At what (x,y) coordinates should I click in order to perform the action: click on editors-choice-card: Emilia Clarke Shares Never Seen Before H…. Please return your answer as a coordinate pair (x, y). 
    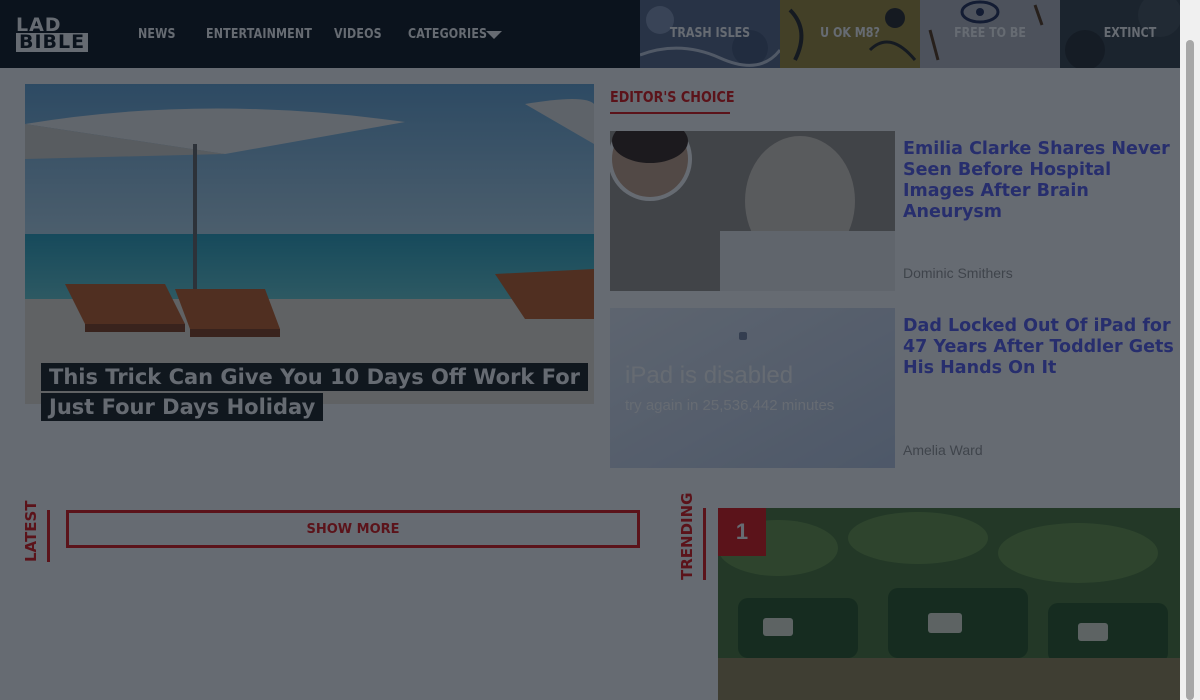
    Looking at the image, I should click on (895, 211).